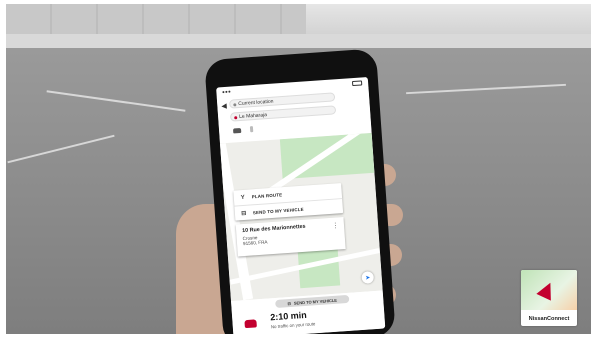 The height and width of the screenshot is (338, 597). Describe the element at coordinates (235, 105) in the screenshot. I see `origin-dot-icon` at that location.